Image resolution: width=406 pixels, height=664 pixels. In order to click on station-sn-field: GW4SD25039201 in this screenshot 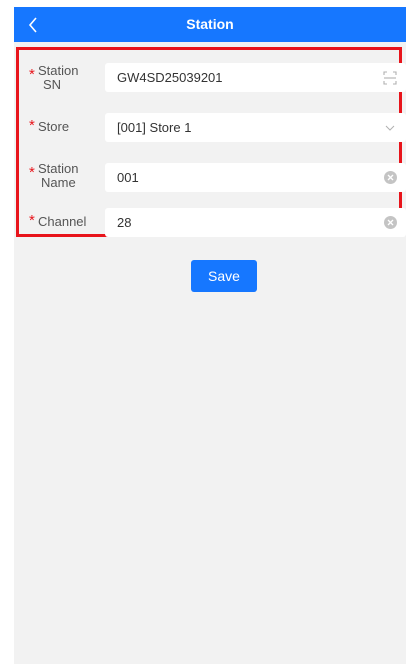, I will do `click(255, 77)`.